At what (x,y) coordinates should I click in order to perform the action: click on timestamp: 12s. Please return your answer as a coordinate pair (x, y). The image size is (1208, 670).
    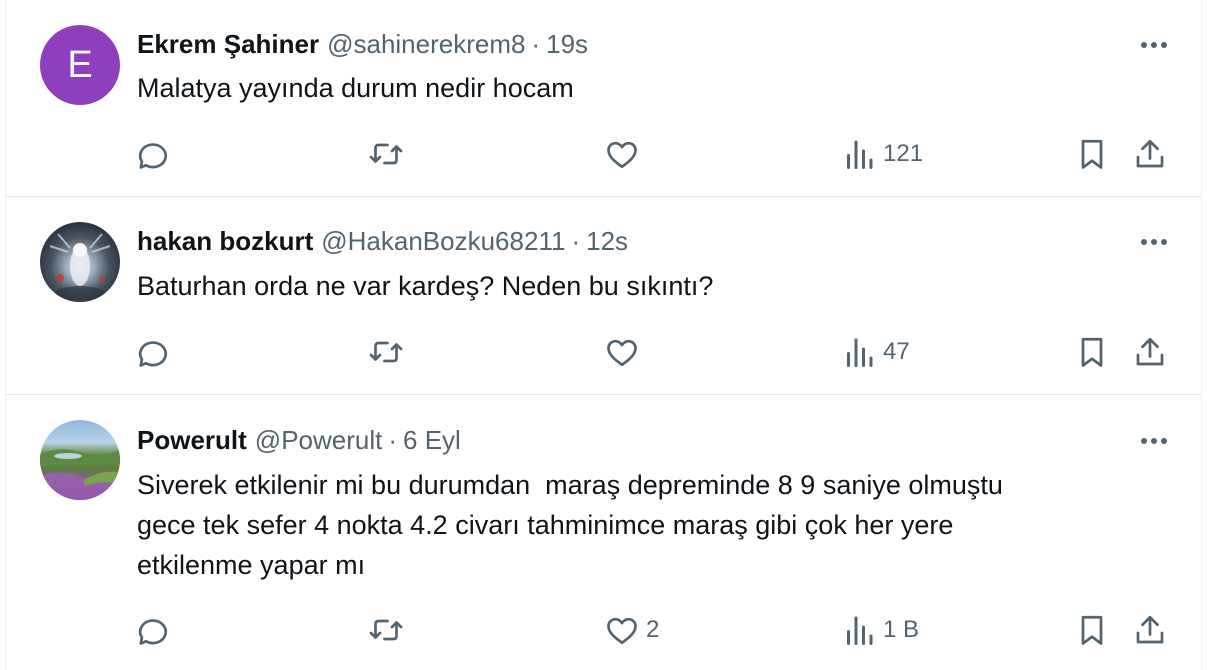
    Looking at the image, I should click on (607, 241).